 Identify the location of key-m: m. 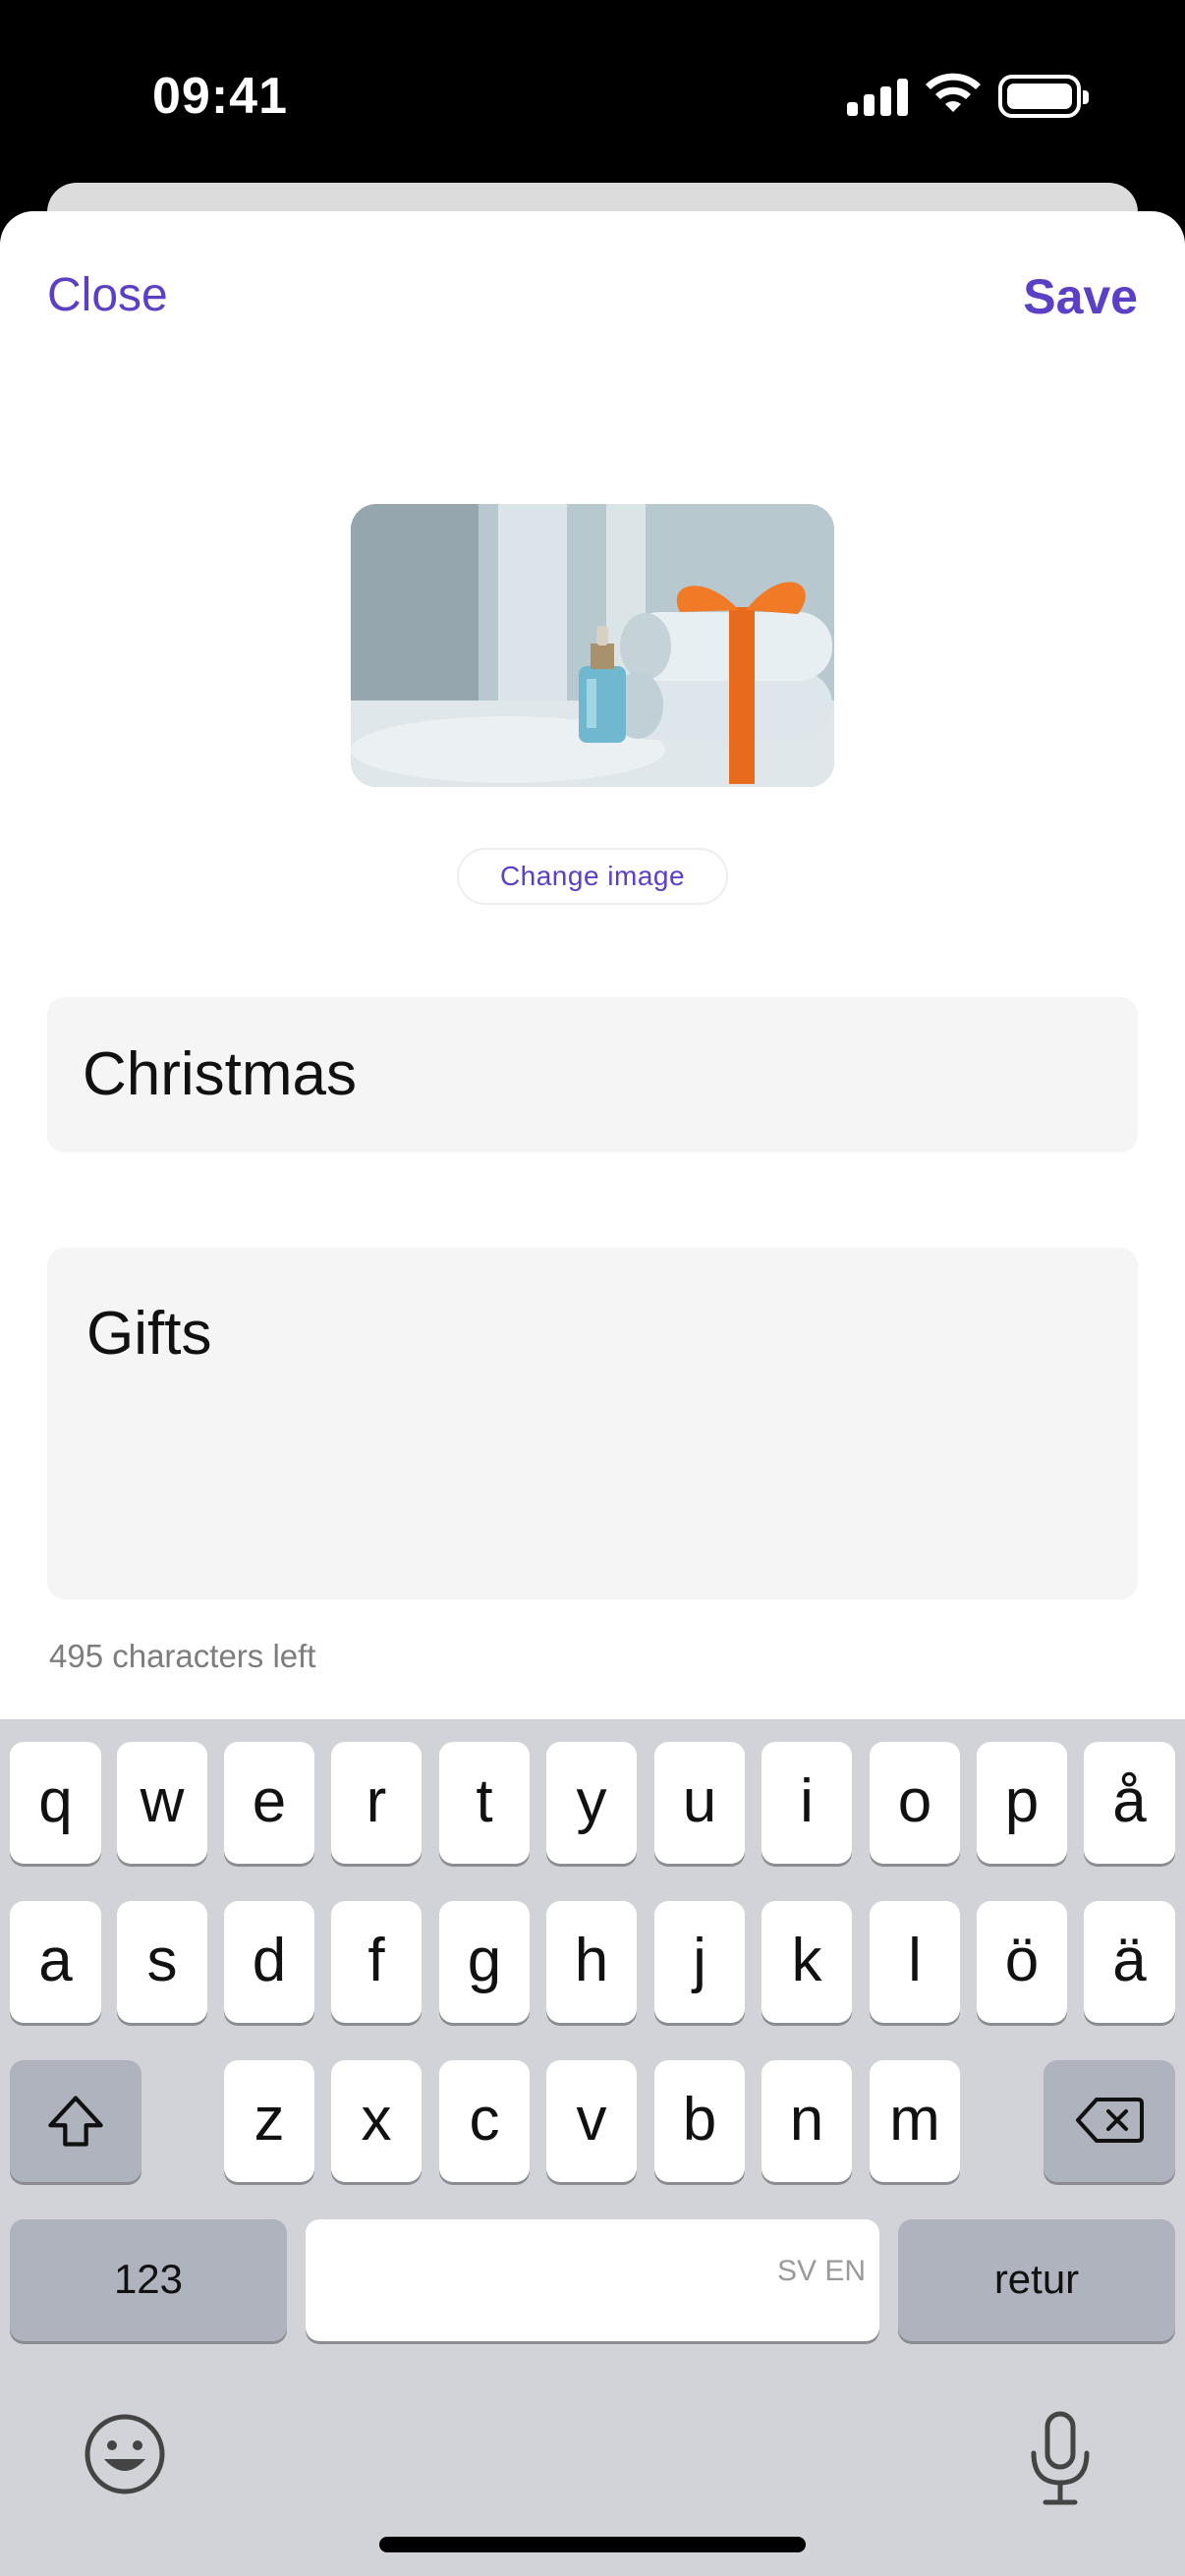
(915, 2121).